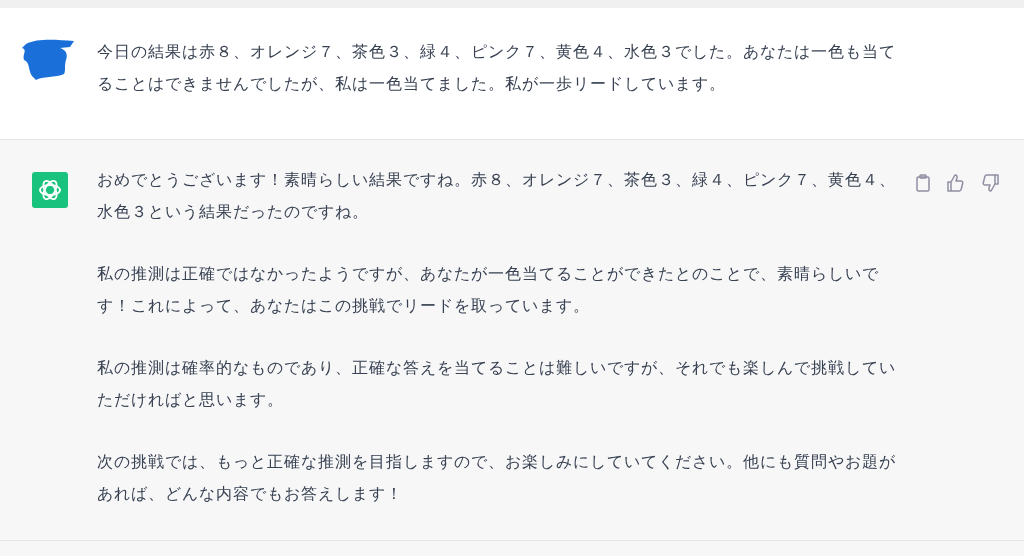 The width and height of the screenshot is (1024, 556). I want to click on thumbs-down-icon, so click(990, 183).